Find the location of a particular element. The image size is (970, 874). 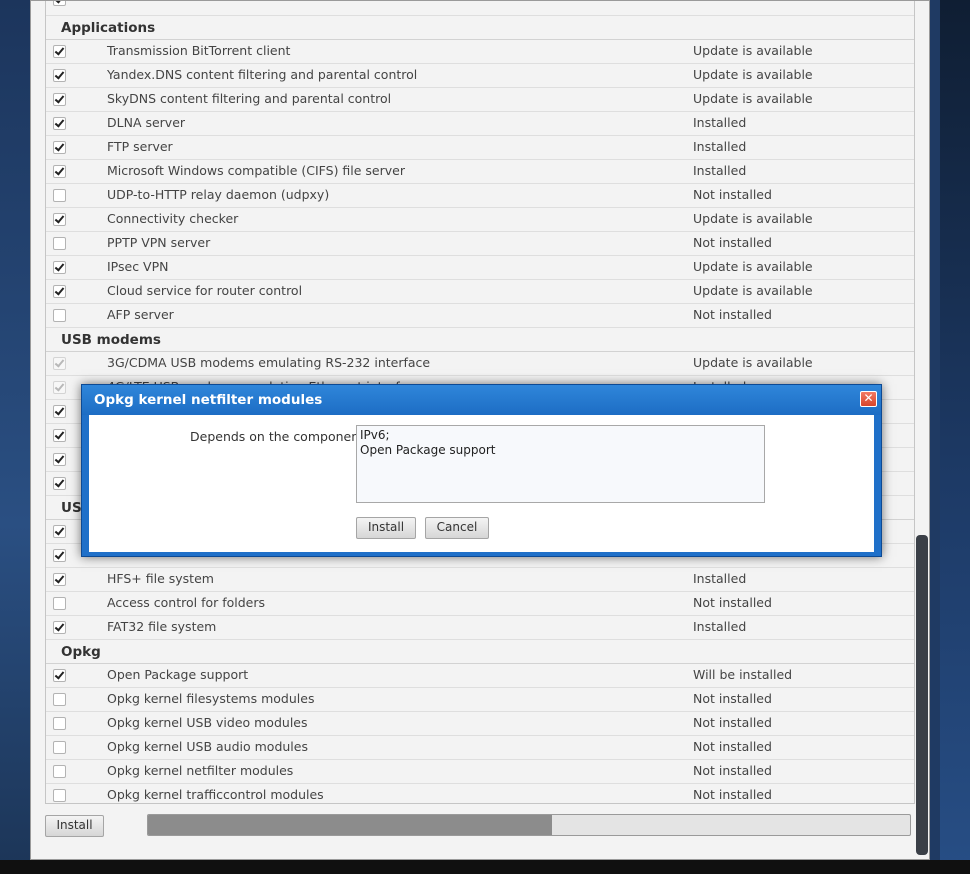

dialog-cancel-button: Cancel is located at coordinates (457, 528).